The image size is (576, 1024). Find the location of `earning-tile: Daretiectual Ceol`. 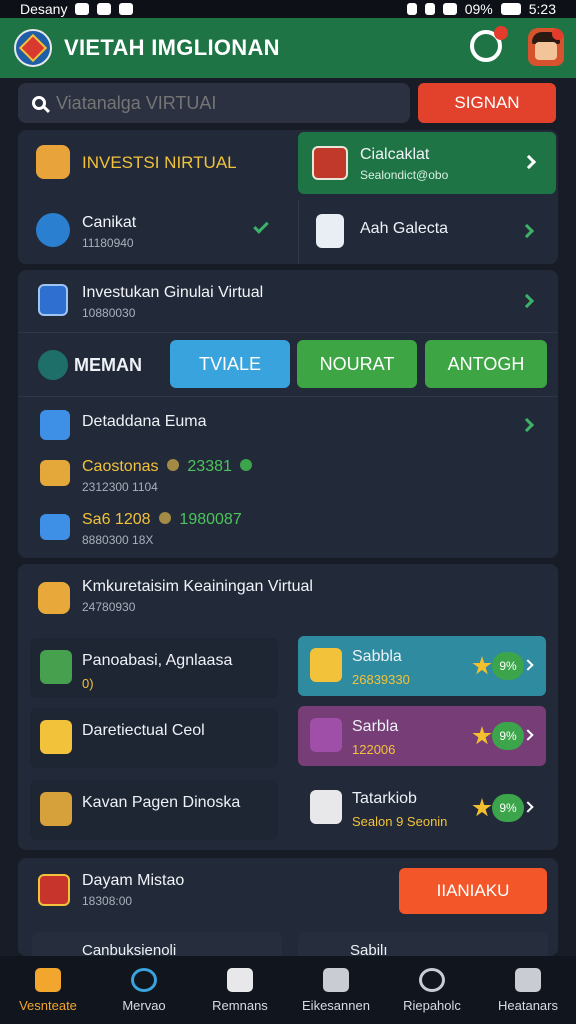

earning-tile: Daretiectual Ceol is located at coordinates (154, 738).